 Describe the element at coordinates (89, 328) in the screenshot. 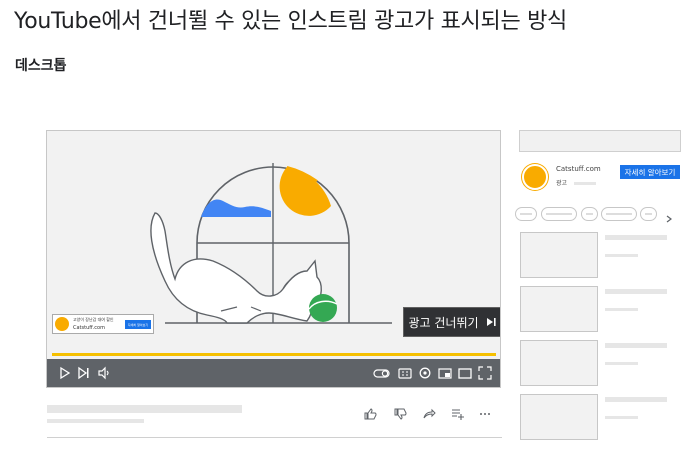

I see `overlay-domain: Catstuff.com` at that location.